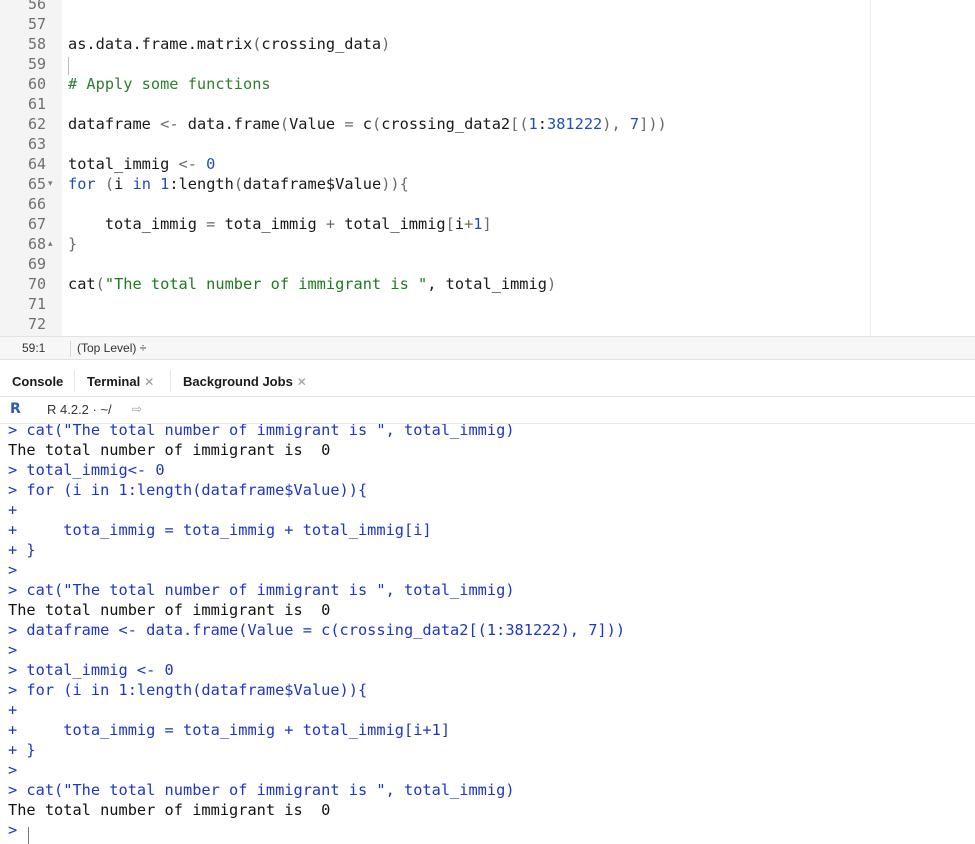 This screenshot has height=844, width=975. Describe the element at coordinates (487, 304) in the screenshot. I see `editor-line: 71` at that location.